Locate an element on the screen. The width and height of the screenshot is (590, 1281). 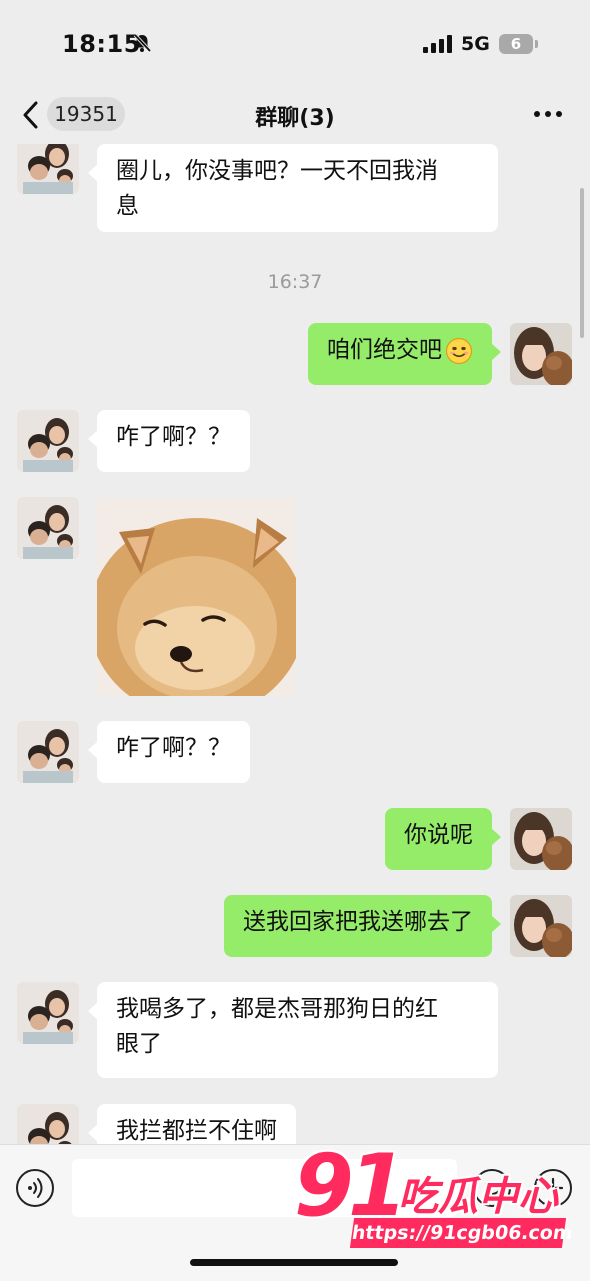
pomeranian-dog-picture is located at coordinates (196, 597).